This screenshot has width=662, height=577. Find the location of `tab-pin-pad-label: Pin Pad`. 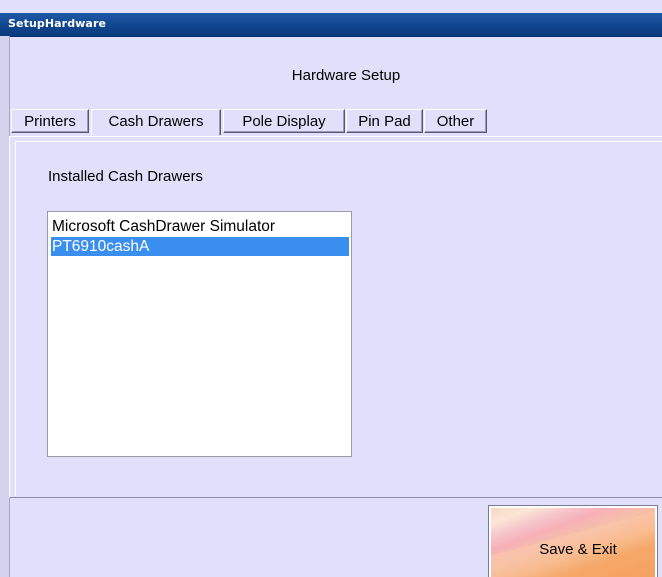

tab-pin-pad-label: Pin Pad is located at coordinates (384, 121).